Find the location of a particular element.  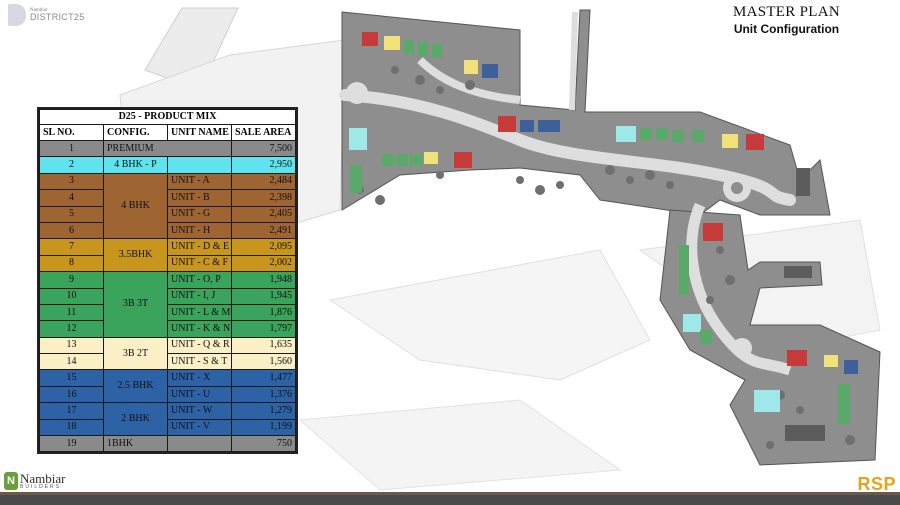

cell-unit: UNIT - A is located at coordinates (199, 181).